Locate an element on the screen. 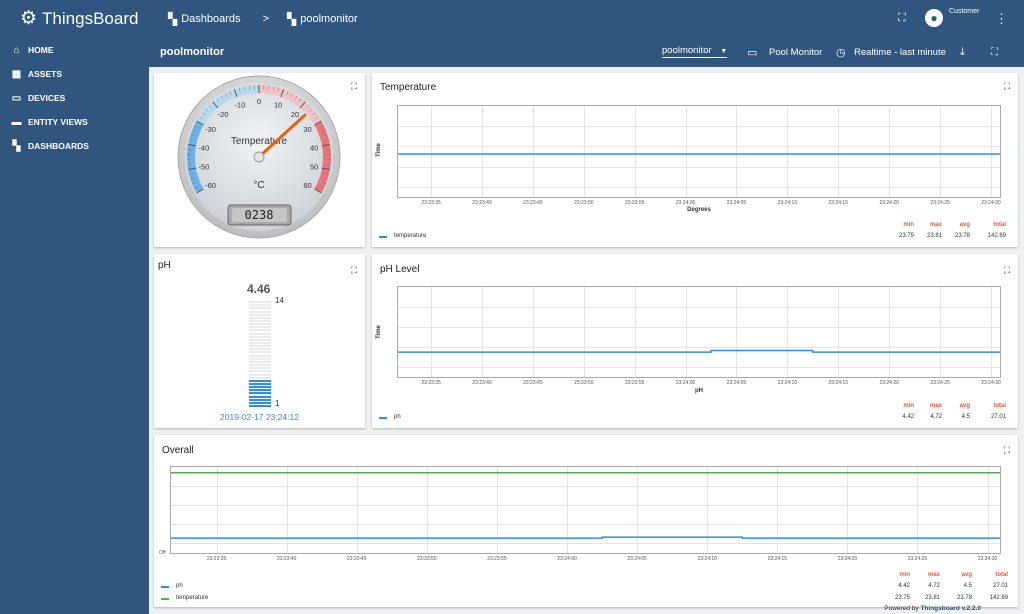  legend-swatch is located at coordinates (165, 599).